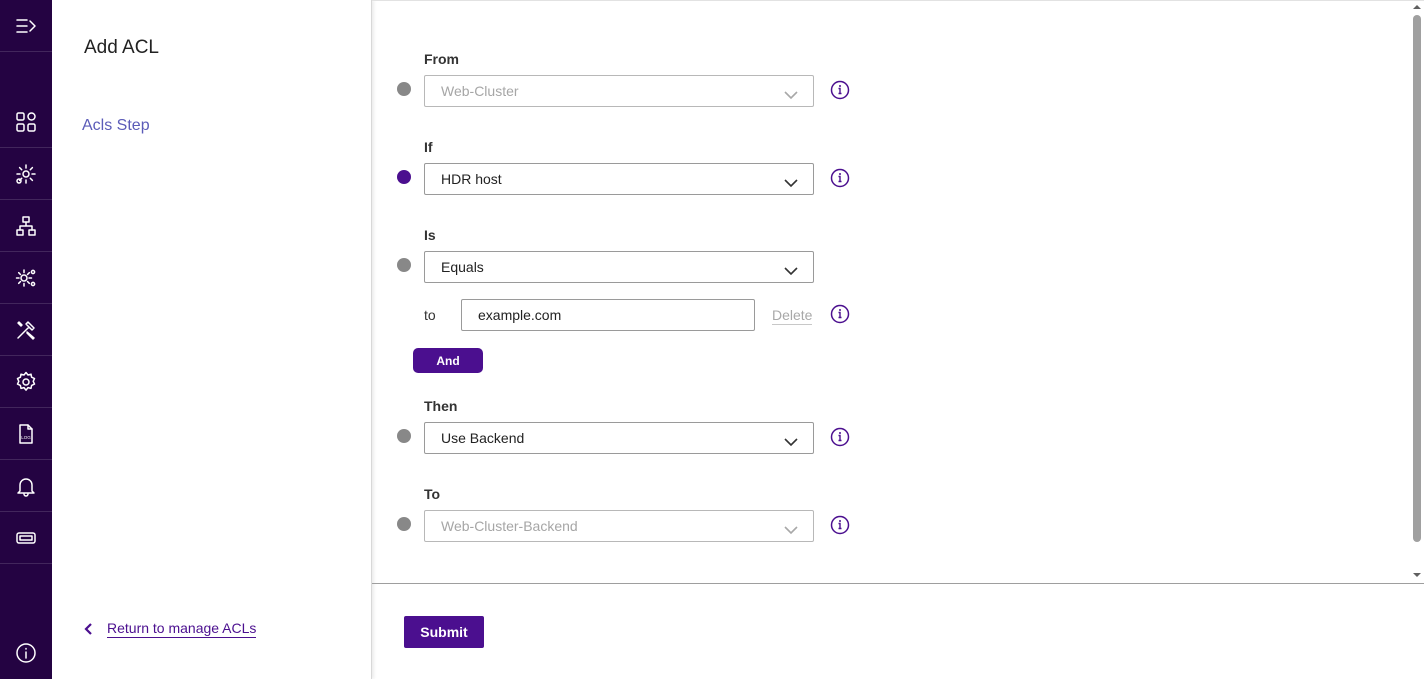 Image resolution: width=1424 pixels, height=679 pixels. I want to click on if-info-button, so click(840, 178).